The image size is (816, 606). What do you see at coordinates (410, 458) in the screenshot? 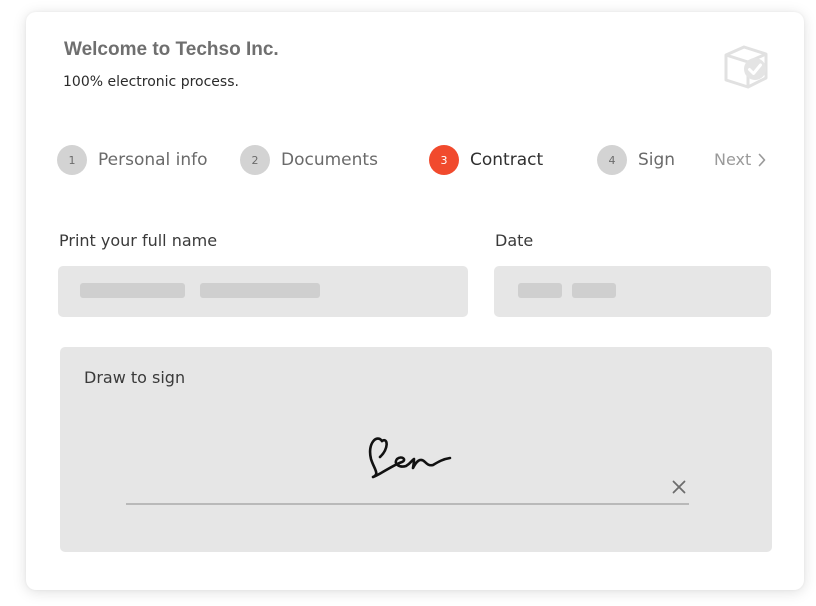
I see `signature-stroke` at bounding box center [410, 458].